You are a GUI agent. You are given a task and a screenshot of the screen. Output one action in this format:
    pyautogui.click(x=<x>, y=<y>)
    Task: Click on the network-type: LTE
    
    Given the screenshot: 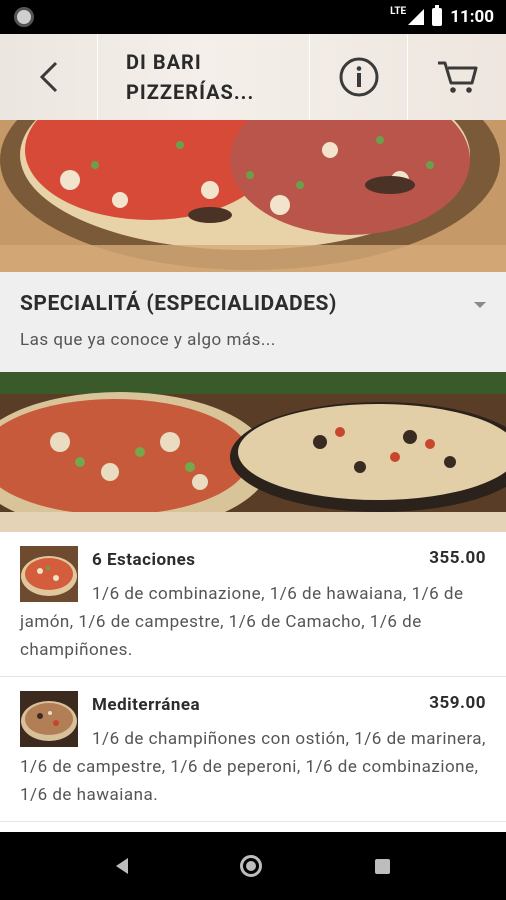 What is the action you would take?
    pyautogui.click(x=398, y=11)
    